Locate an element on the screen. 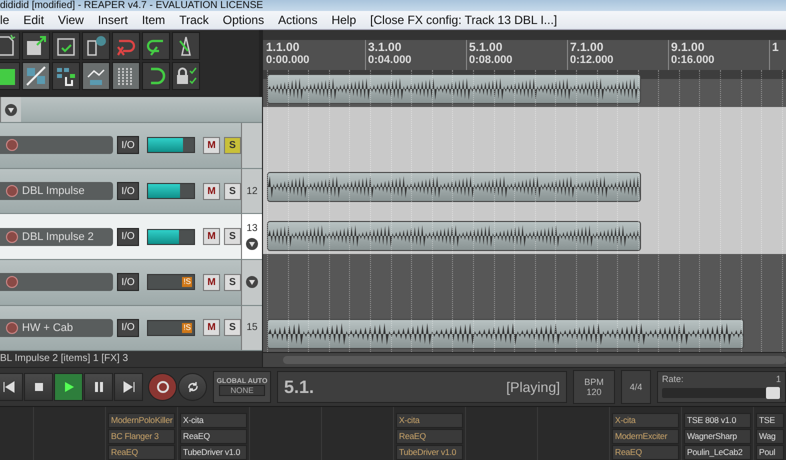 The width and height of the screenshot is (786, 460). fx-slot: Poulin_LeCab2 is located at coordinates (717, 452).